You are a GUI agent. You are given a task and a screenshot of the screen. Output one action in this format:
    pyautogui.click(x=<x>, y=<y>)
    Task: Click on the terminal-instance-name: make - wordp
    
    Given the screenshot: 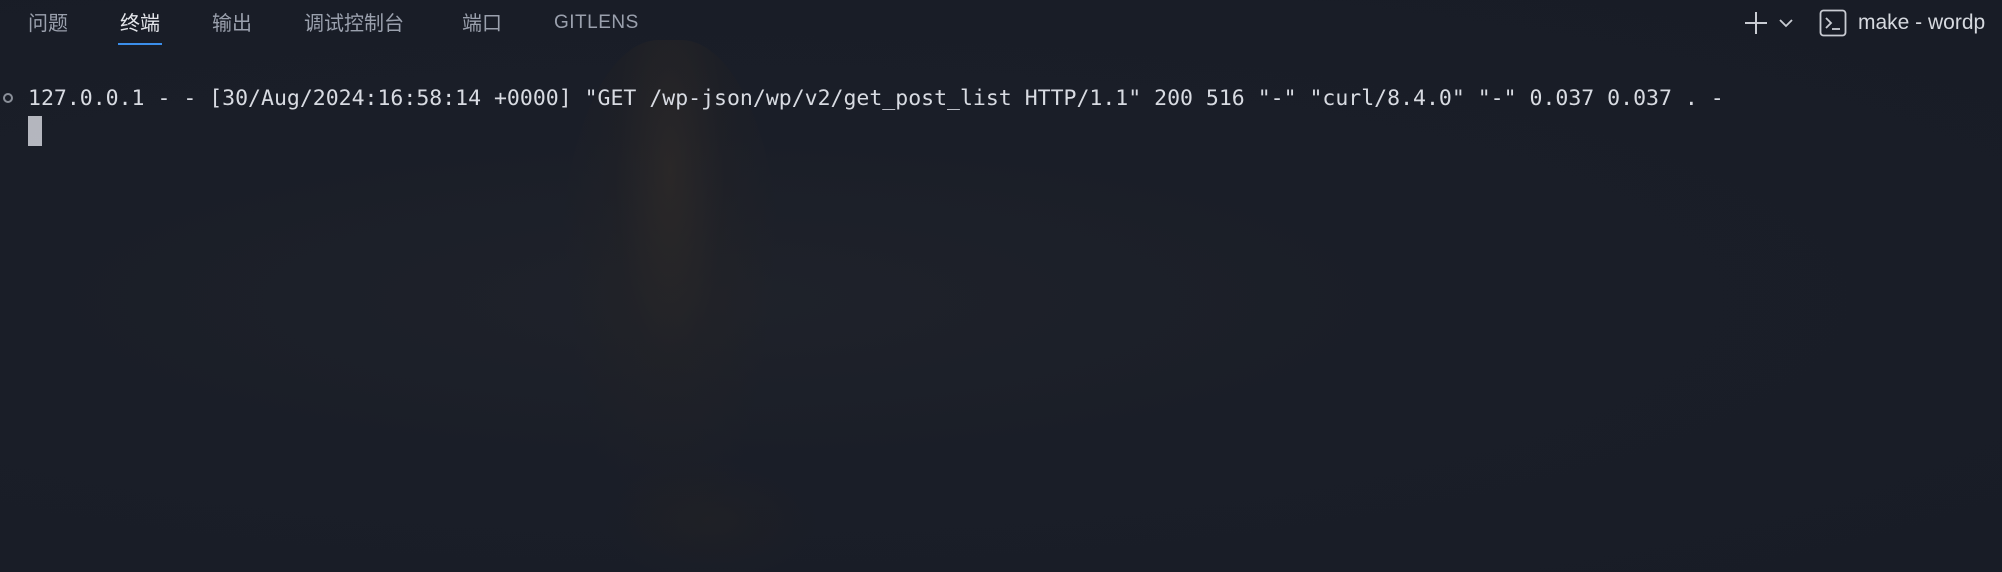 What is the action you would take?
    pyautogui.click(x=1921, y=23)
    